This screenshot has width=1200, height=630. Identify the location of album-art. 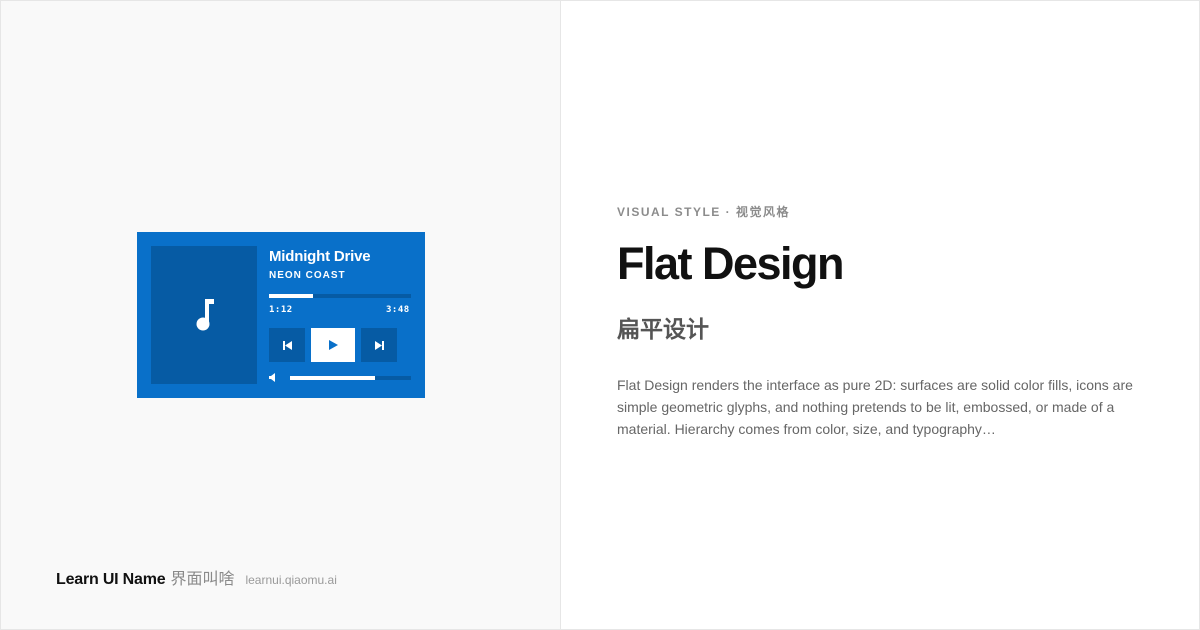
(204, 315).